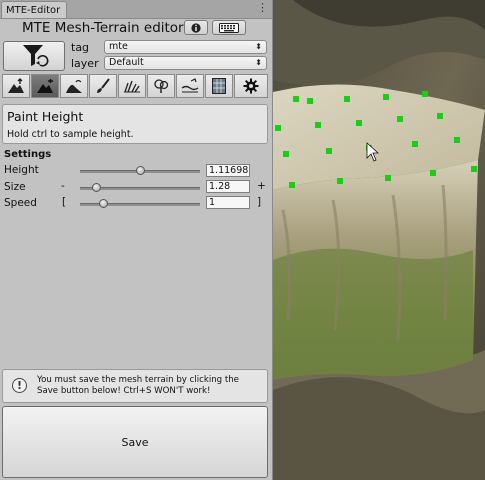 The image size is (485, 480). Describe the element at coordinates (85, 63) in the screenshot. I see `layer-label: layer` at that location.